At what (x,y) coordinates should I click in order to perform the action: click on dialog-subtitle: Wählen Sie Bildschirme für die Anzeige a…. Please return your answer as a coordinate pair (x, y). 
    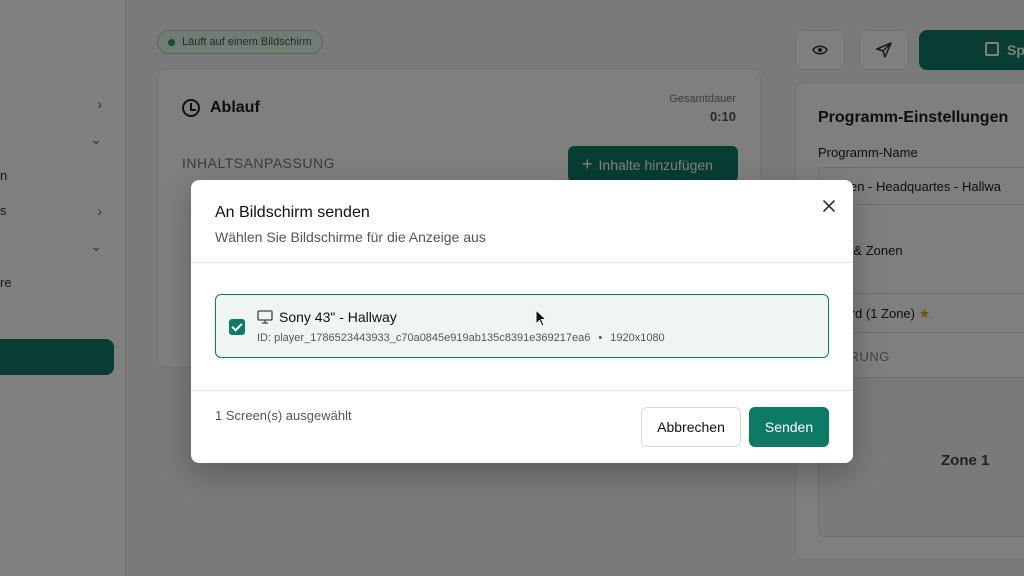
    Looking at the image, I should click on (350, 237).